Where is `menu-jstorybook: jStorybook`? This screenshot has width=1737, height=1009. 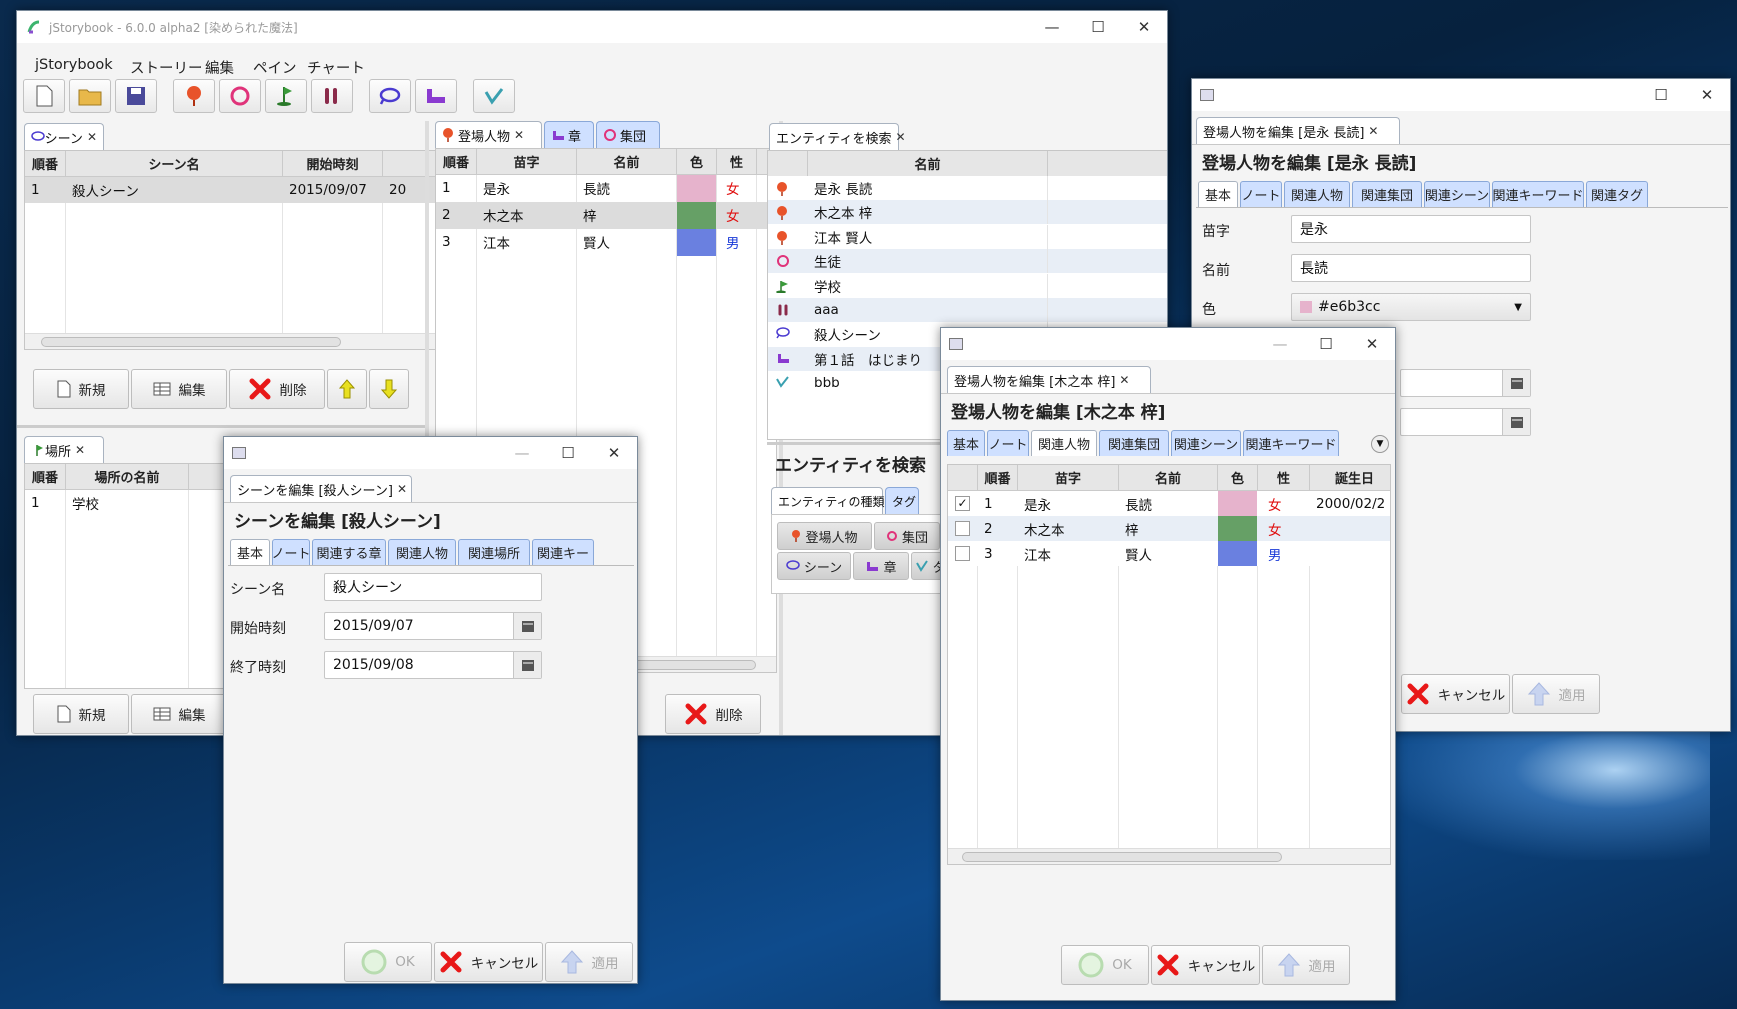
menu-jstorybook: jStorybook is located at coordinates (74, 65).